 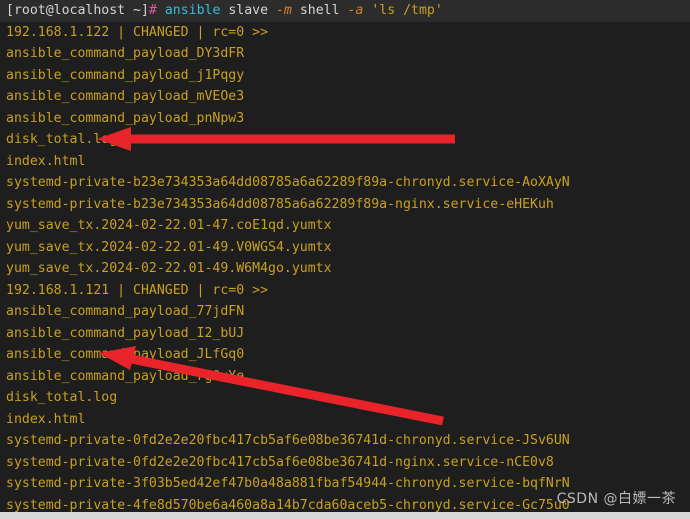 What do you see at coordinates (137, 32) in the screenshot?
I see `output-line: 192.168.1.122 | CHANGED | rc=0 >>` at bounding box center [137, 32].